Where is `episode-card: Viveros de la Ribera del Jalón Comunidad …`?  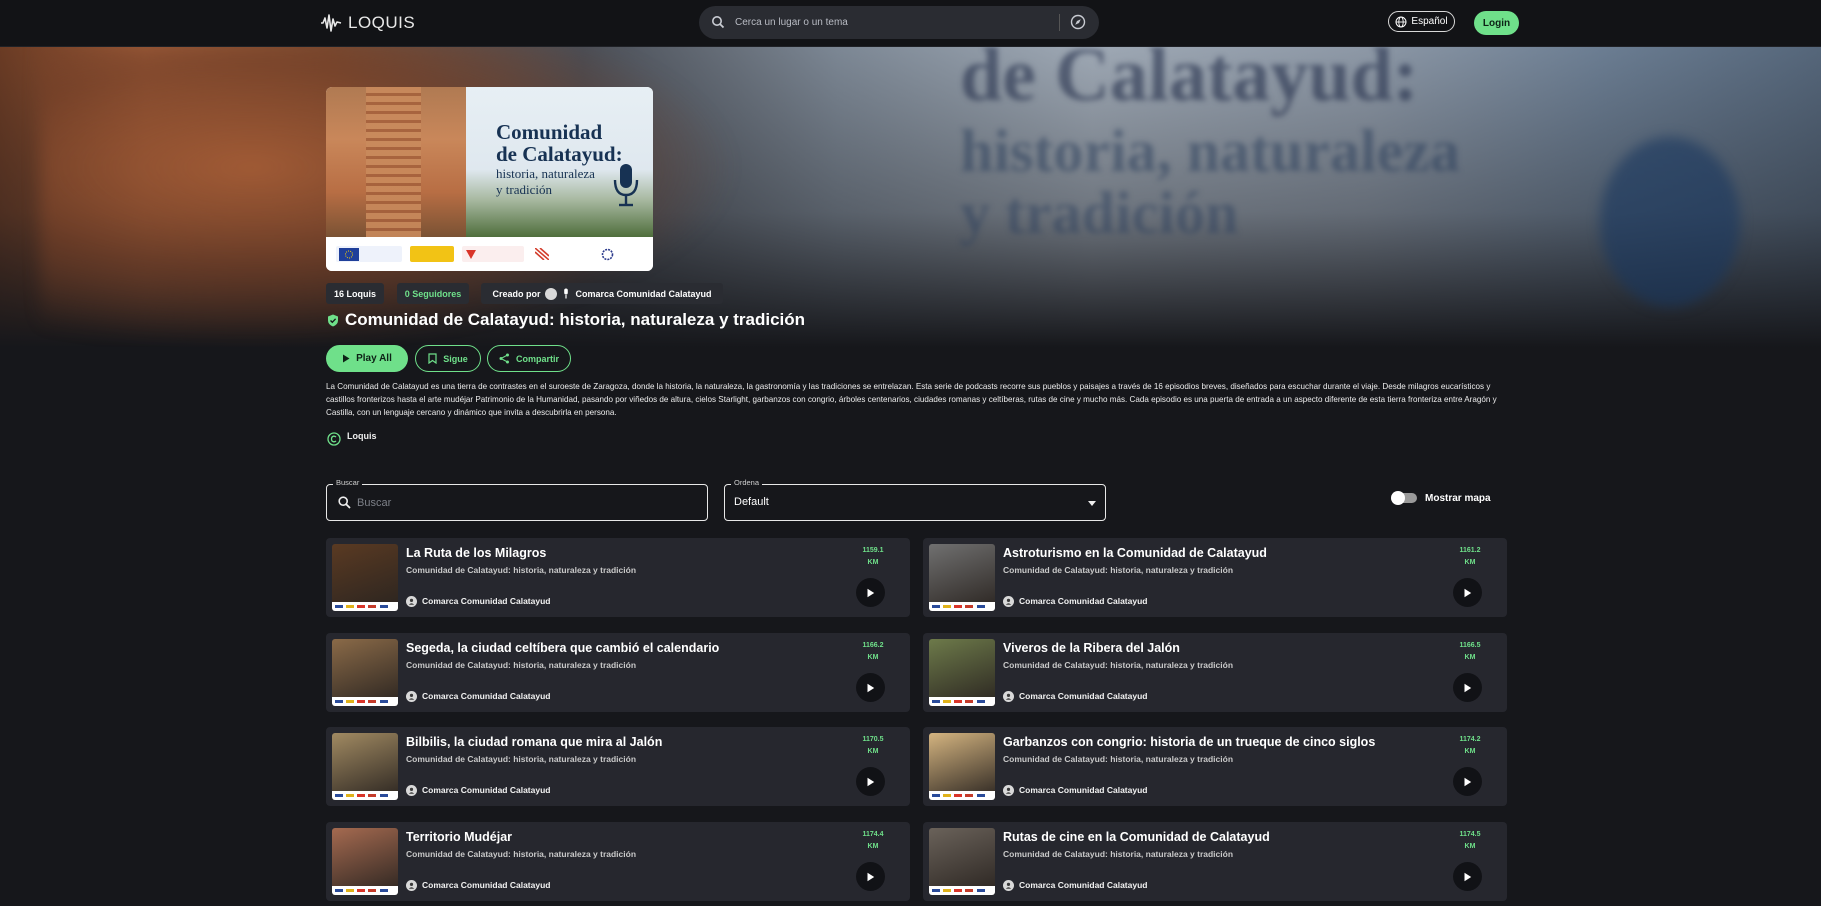
episode-card: Viveros de la Ribera del Jalón Comunidad … is located at coordinates (1215, 672).